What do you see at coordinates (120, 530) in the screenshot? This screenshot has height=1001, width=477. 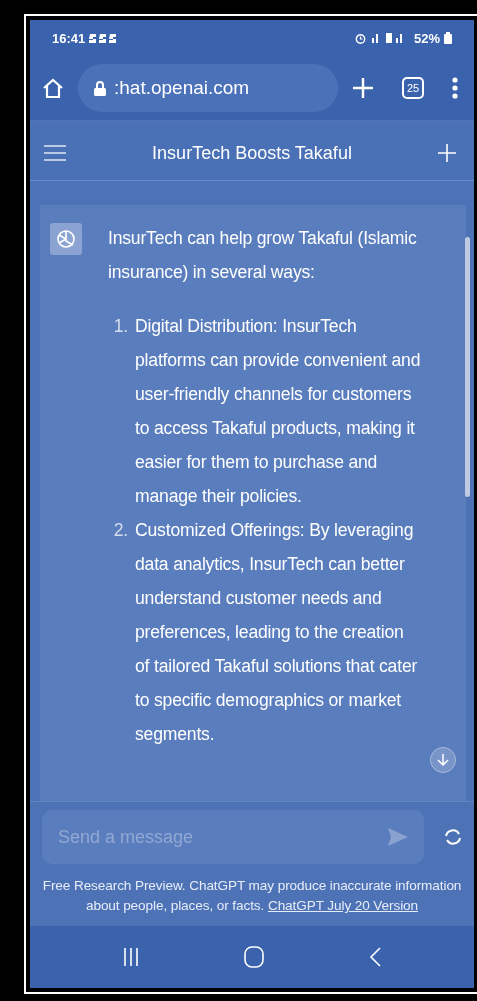 I see `list-number: 2.` at bounding box center [120, 530].